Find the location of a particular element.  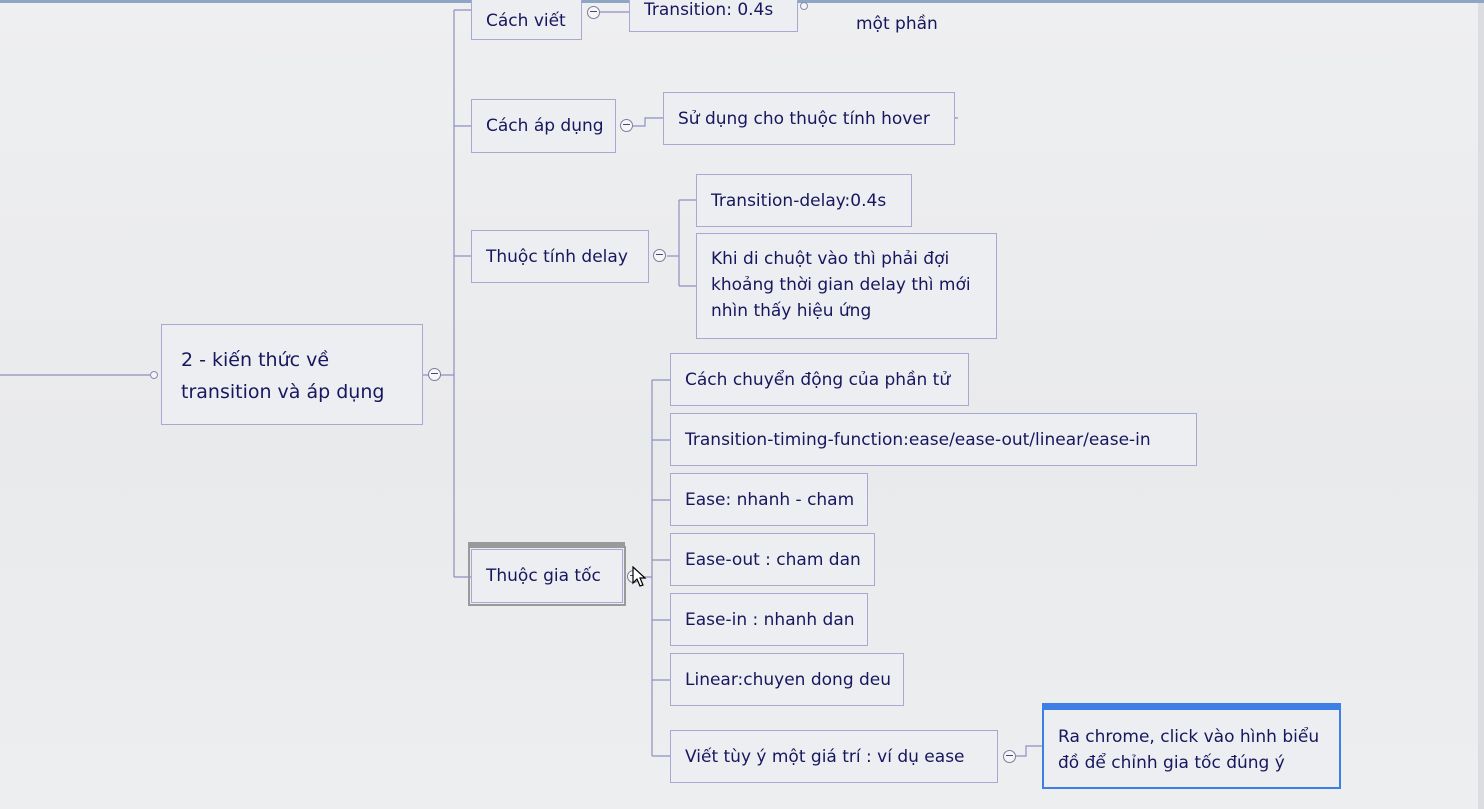

node-cach-chuyen-dong: Cách chuyển động của phần tử is located at coordinates (819, 379).